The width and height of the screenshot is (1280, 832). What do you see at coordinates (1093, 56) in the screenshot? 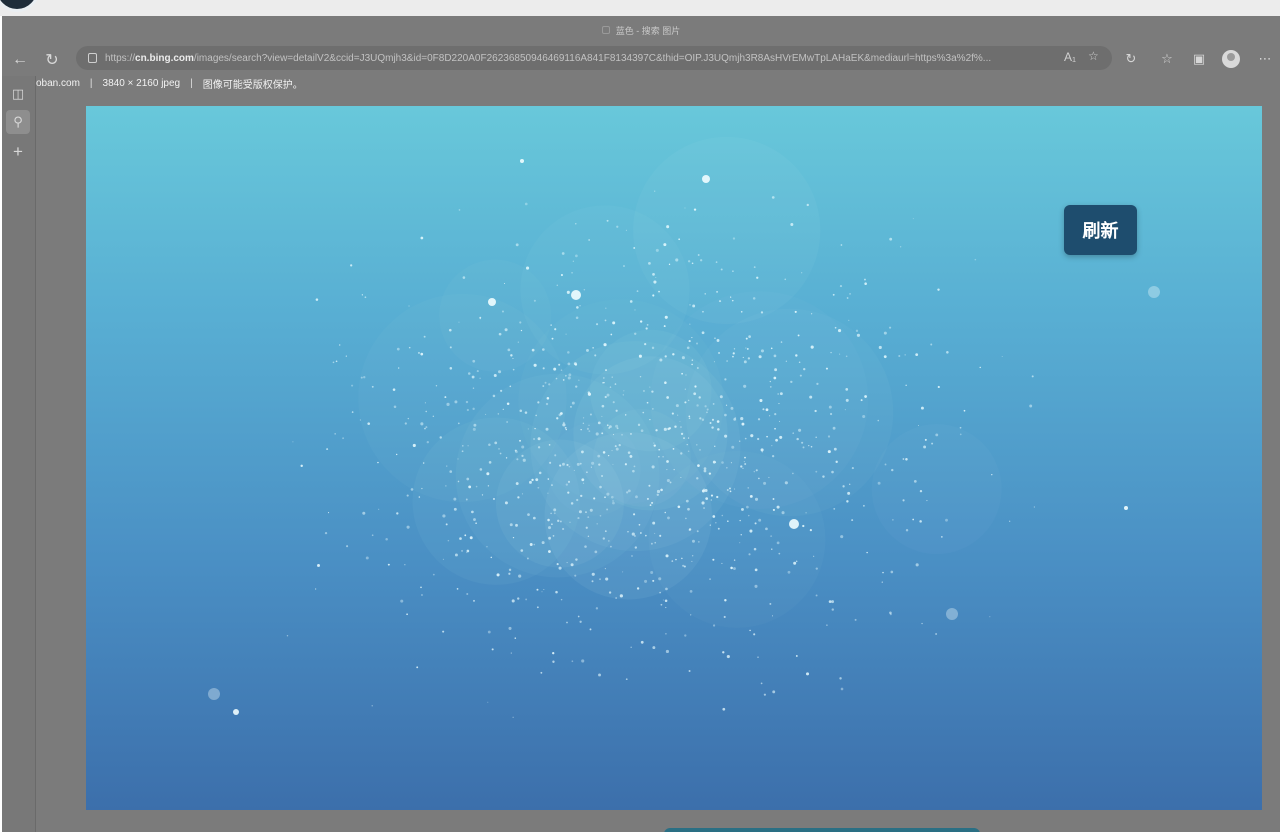
I see `add-favorite-icon: ☆` at bounding box center [1093, 56].